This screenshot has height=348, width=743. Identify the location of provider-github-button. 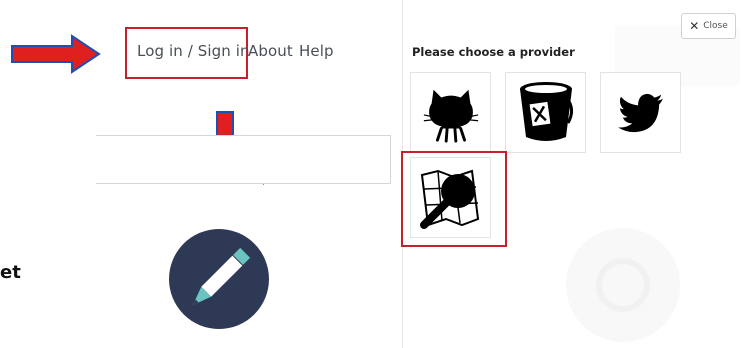
(450, 112).